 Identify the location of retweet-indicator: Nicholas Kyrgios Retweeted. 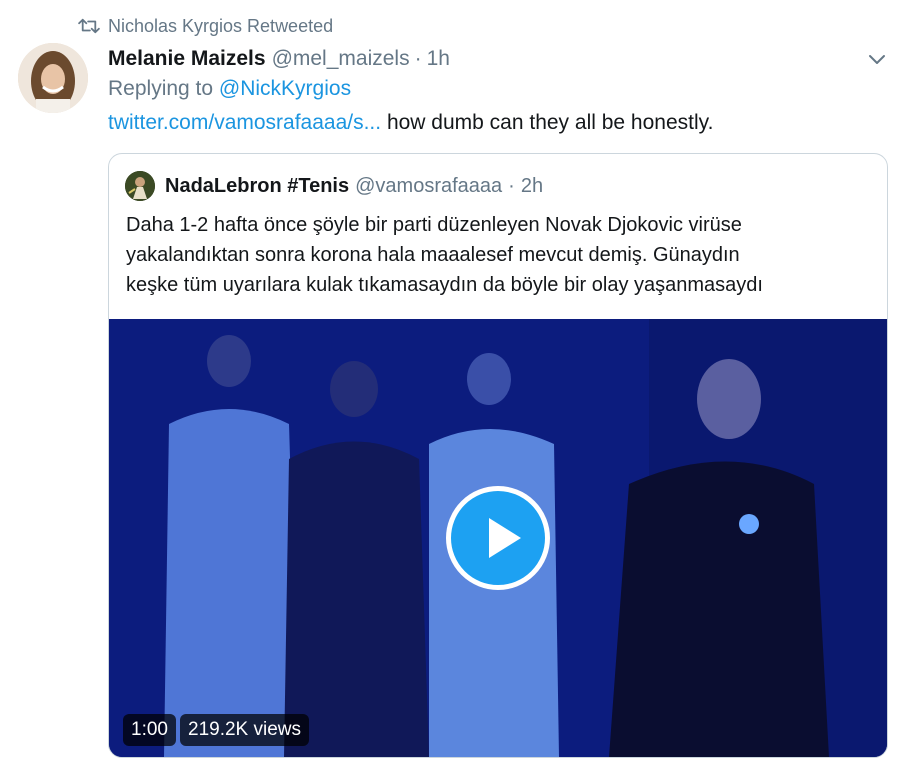
(205, 26).